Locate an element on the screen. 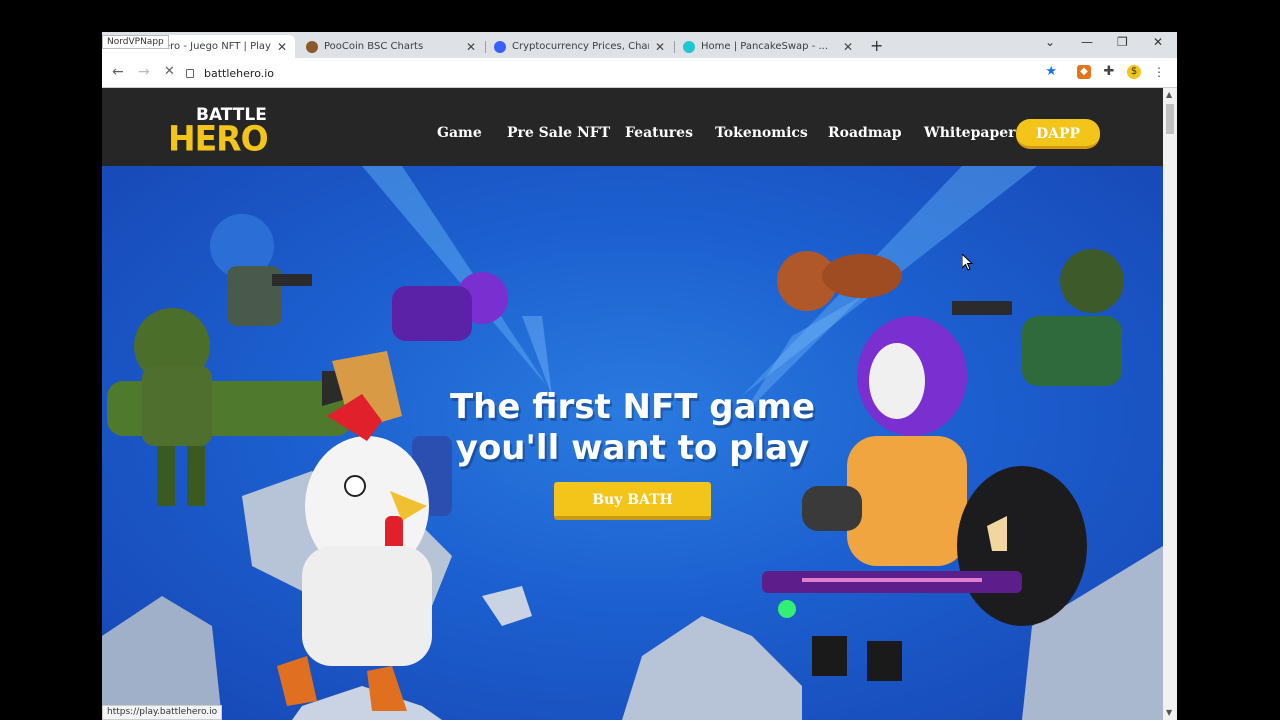  new-tab-button: + is located at coordinates (876, 45).